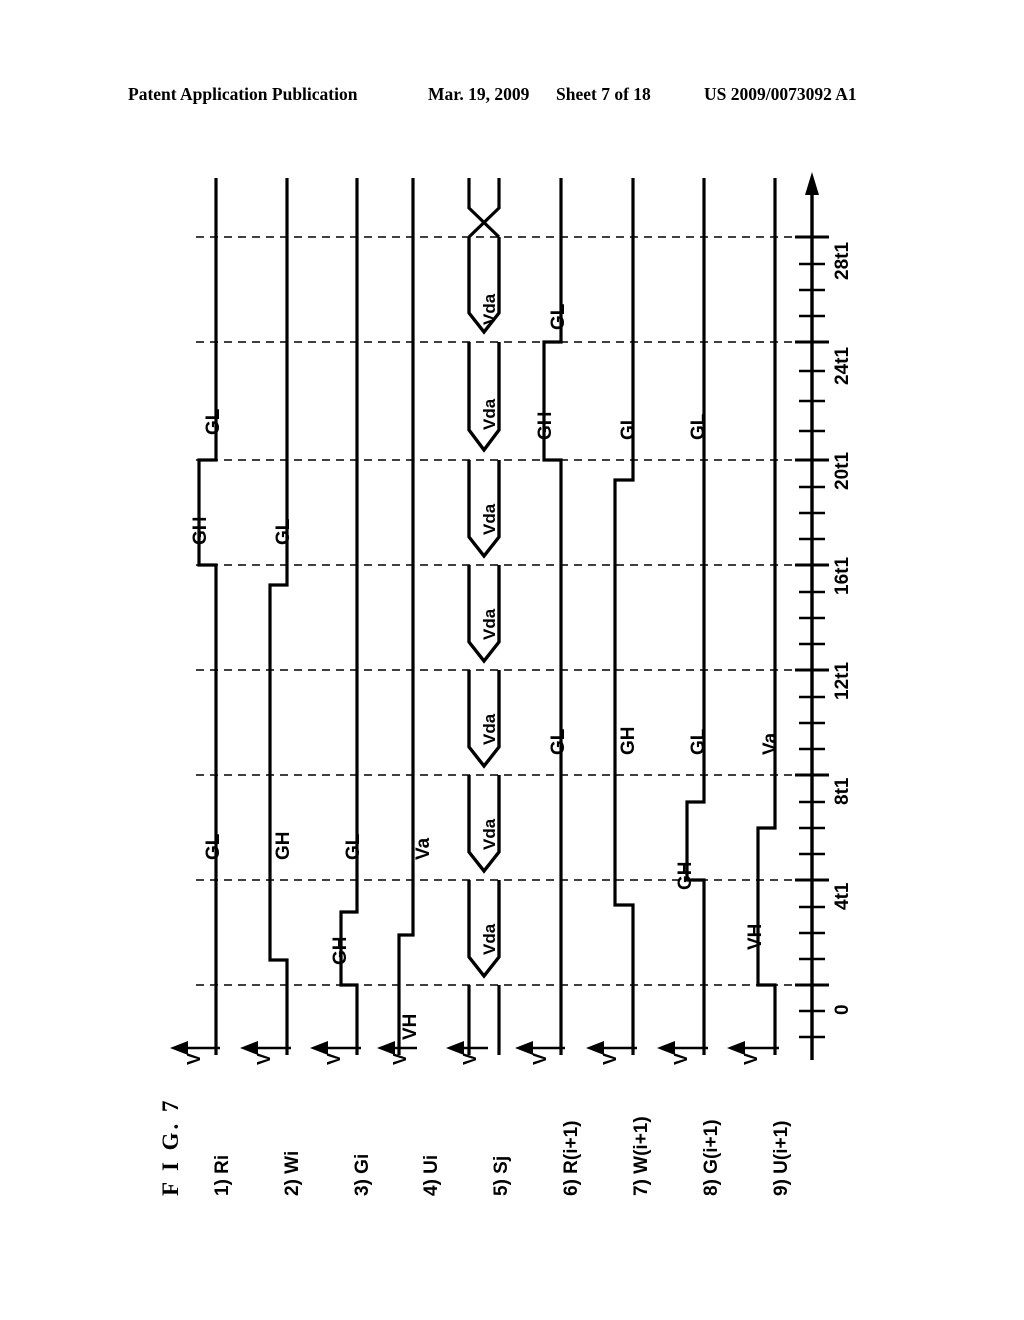 This screenshot has width=1024, height=1320. What do you see at coordinates (484, 616) in the screenshot?
I see `waveform-sj-bus` at bounding box center [484, 616].